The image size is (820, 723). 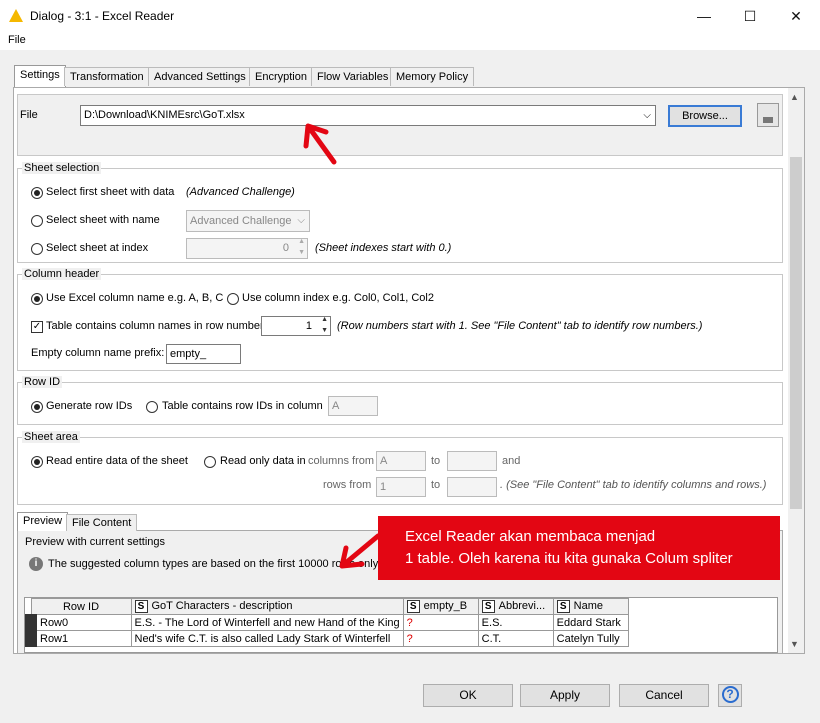 What do you see at coordinates (242, 406) in the screenshot?
I see `row-ids-column-label: Table contains row IDs in column` at bounding box center [242, 406].